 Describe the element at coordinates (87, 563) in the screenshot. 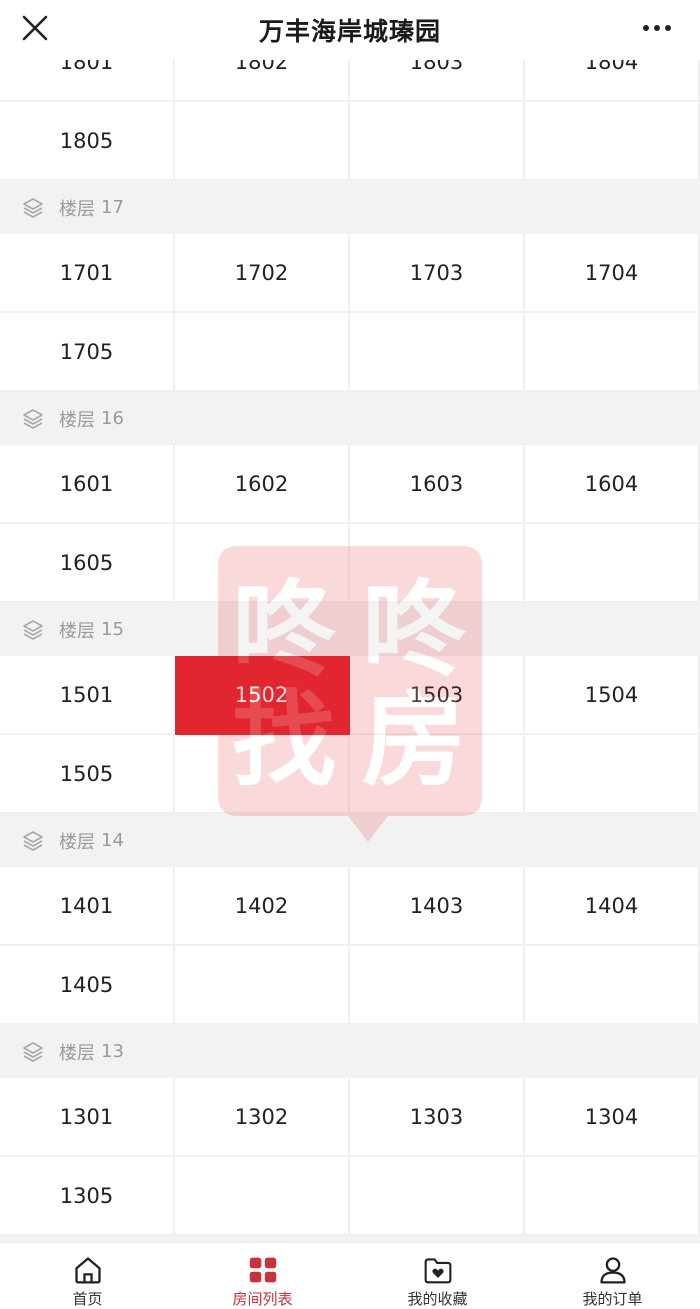

I see `unit-cell: 1605` at that location.